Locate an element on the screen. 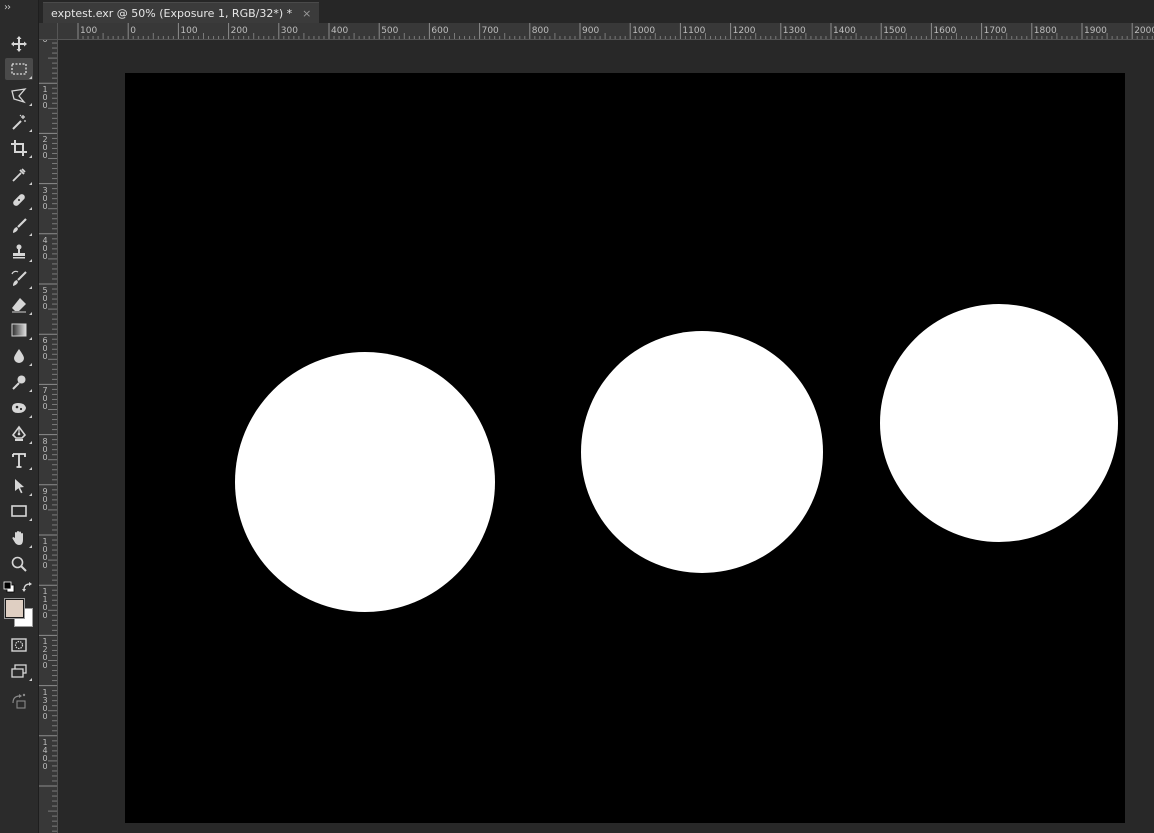 The width and height of the screenshot is (1154, 833). edit-toolbar-button is located at coordinates (19, 701).